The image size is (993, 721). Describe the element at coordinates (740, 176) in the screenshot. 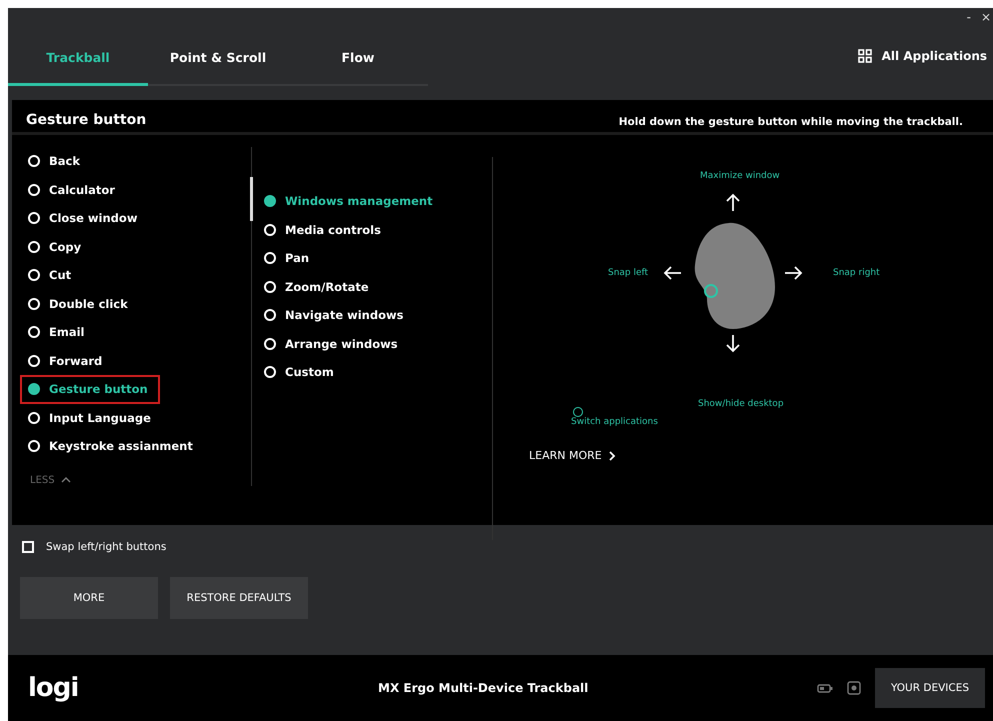

I see `gesture-label: Maximize window` at that location.